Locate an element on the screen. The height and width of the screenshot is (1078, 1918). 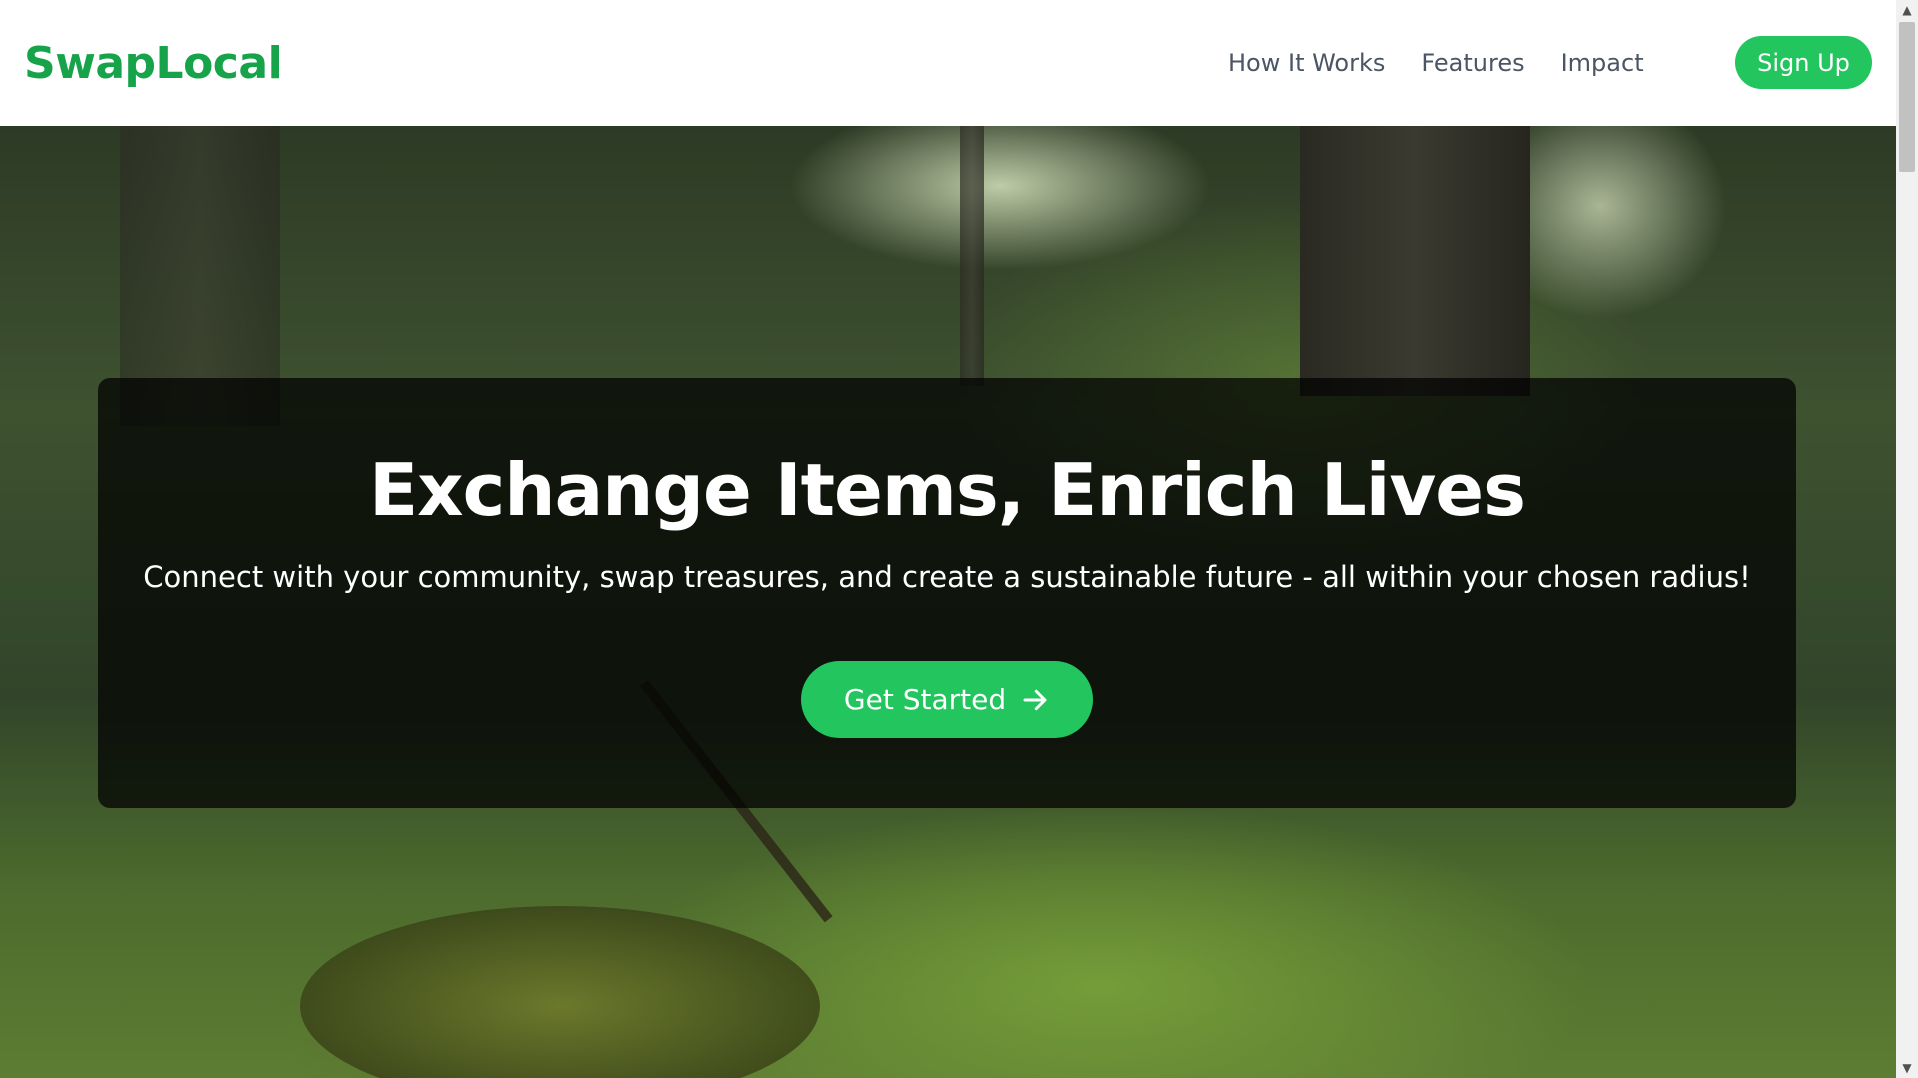
get-started-label: Get Started is located at coordinates (925, 699).